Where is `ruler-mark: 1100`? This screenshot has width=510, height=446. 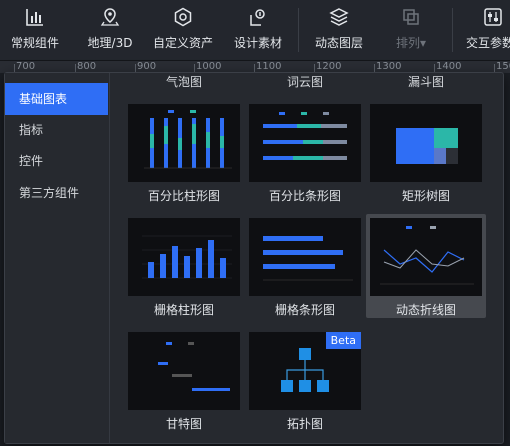
ruler-mark: 1100 is located at coordinates (269, 66).